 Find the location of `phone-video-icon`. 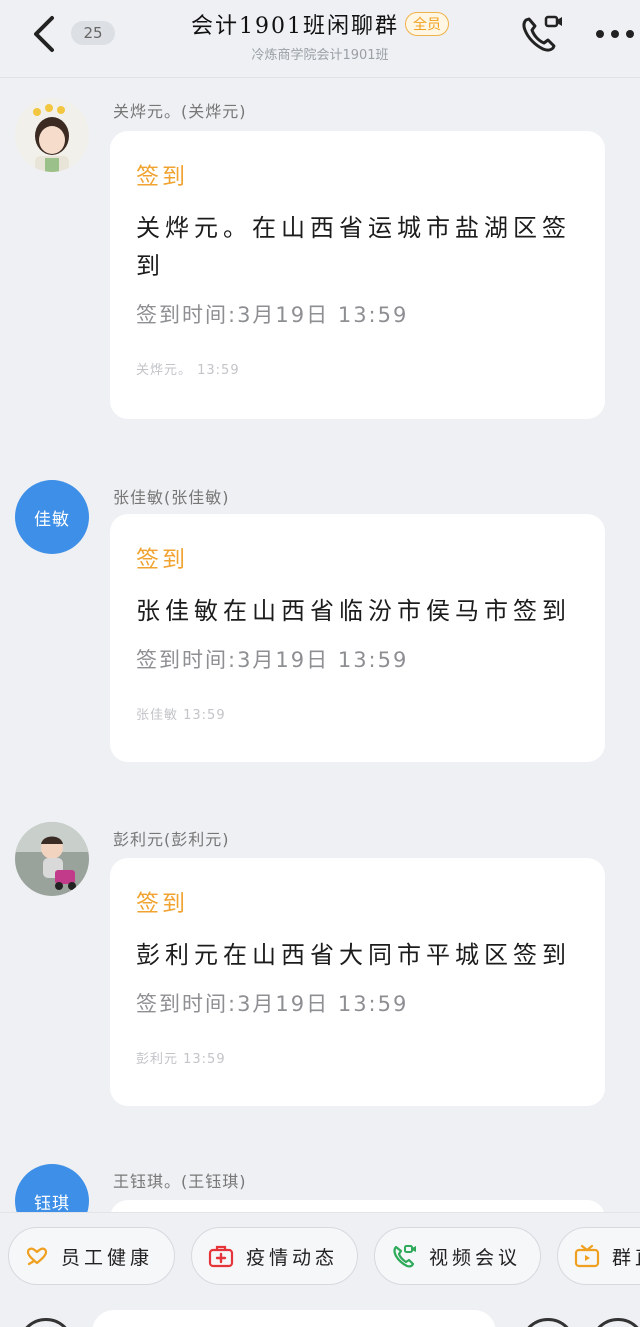

phone-video-icon is located at coordinates (542, 33).